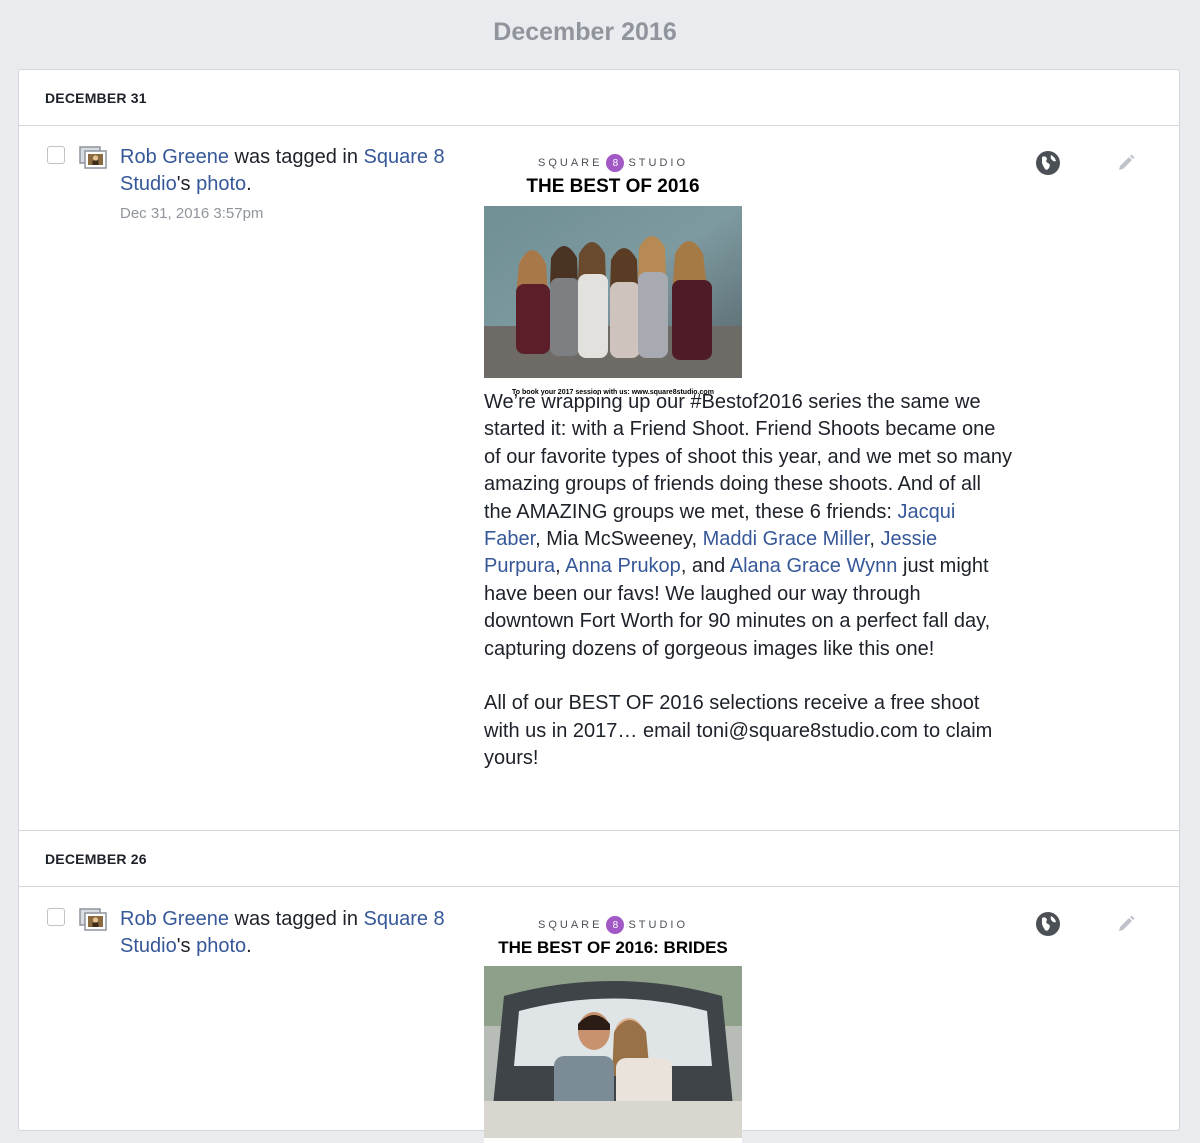 This screenshot has width=1200, height=1143. Describe the element at coordinates (619, 539) in the screenshot. I see `post-text-segment: , Mia McSweeney,` at that location.